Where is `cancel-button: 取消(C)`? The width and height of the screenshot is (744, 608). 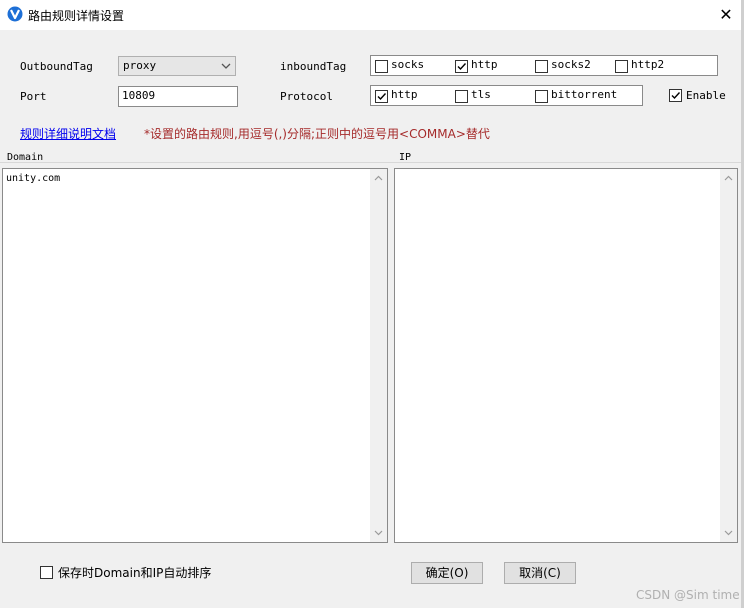 cancel-button: 取消(C) is located at coordinates (540, 573).